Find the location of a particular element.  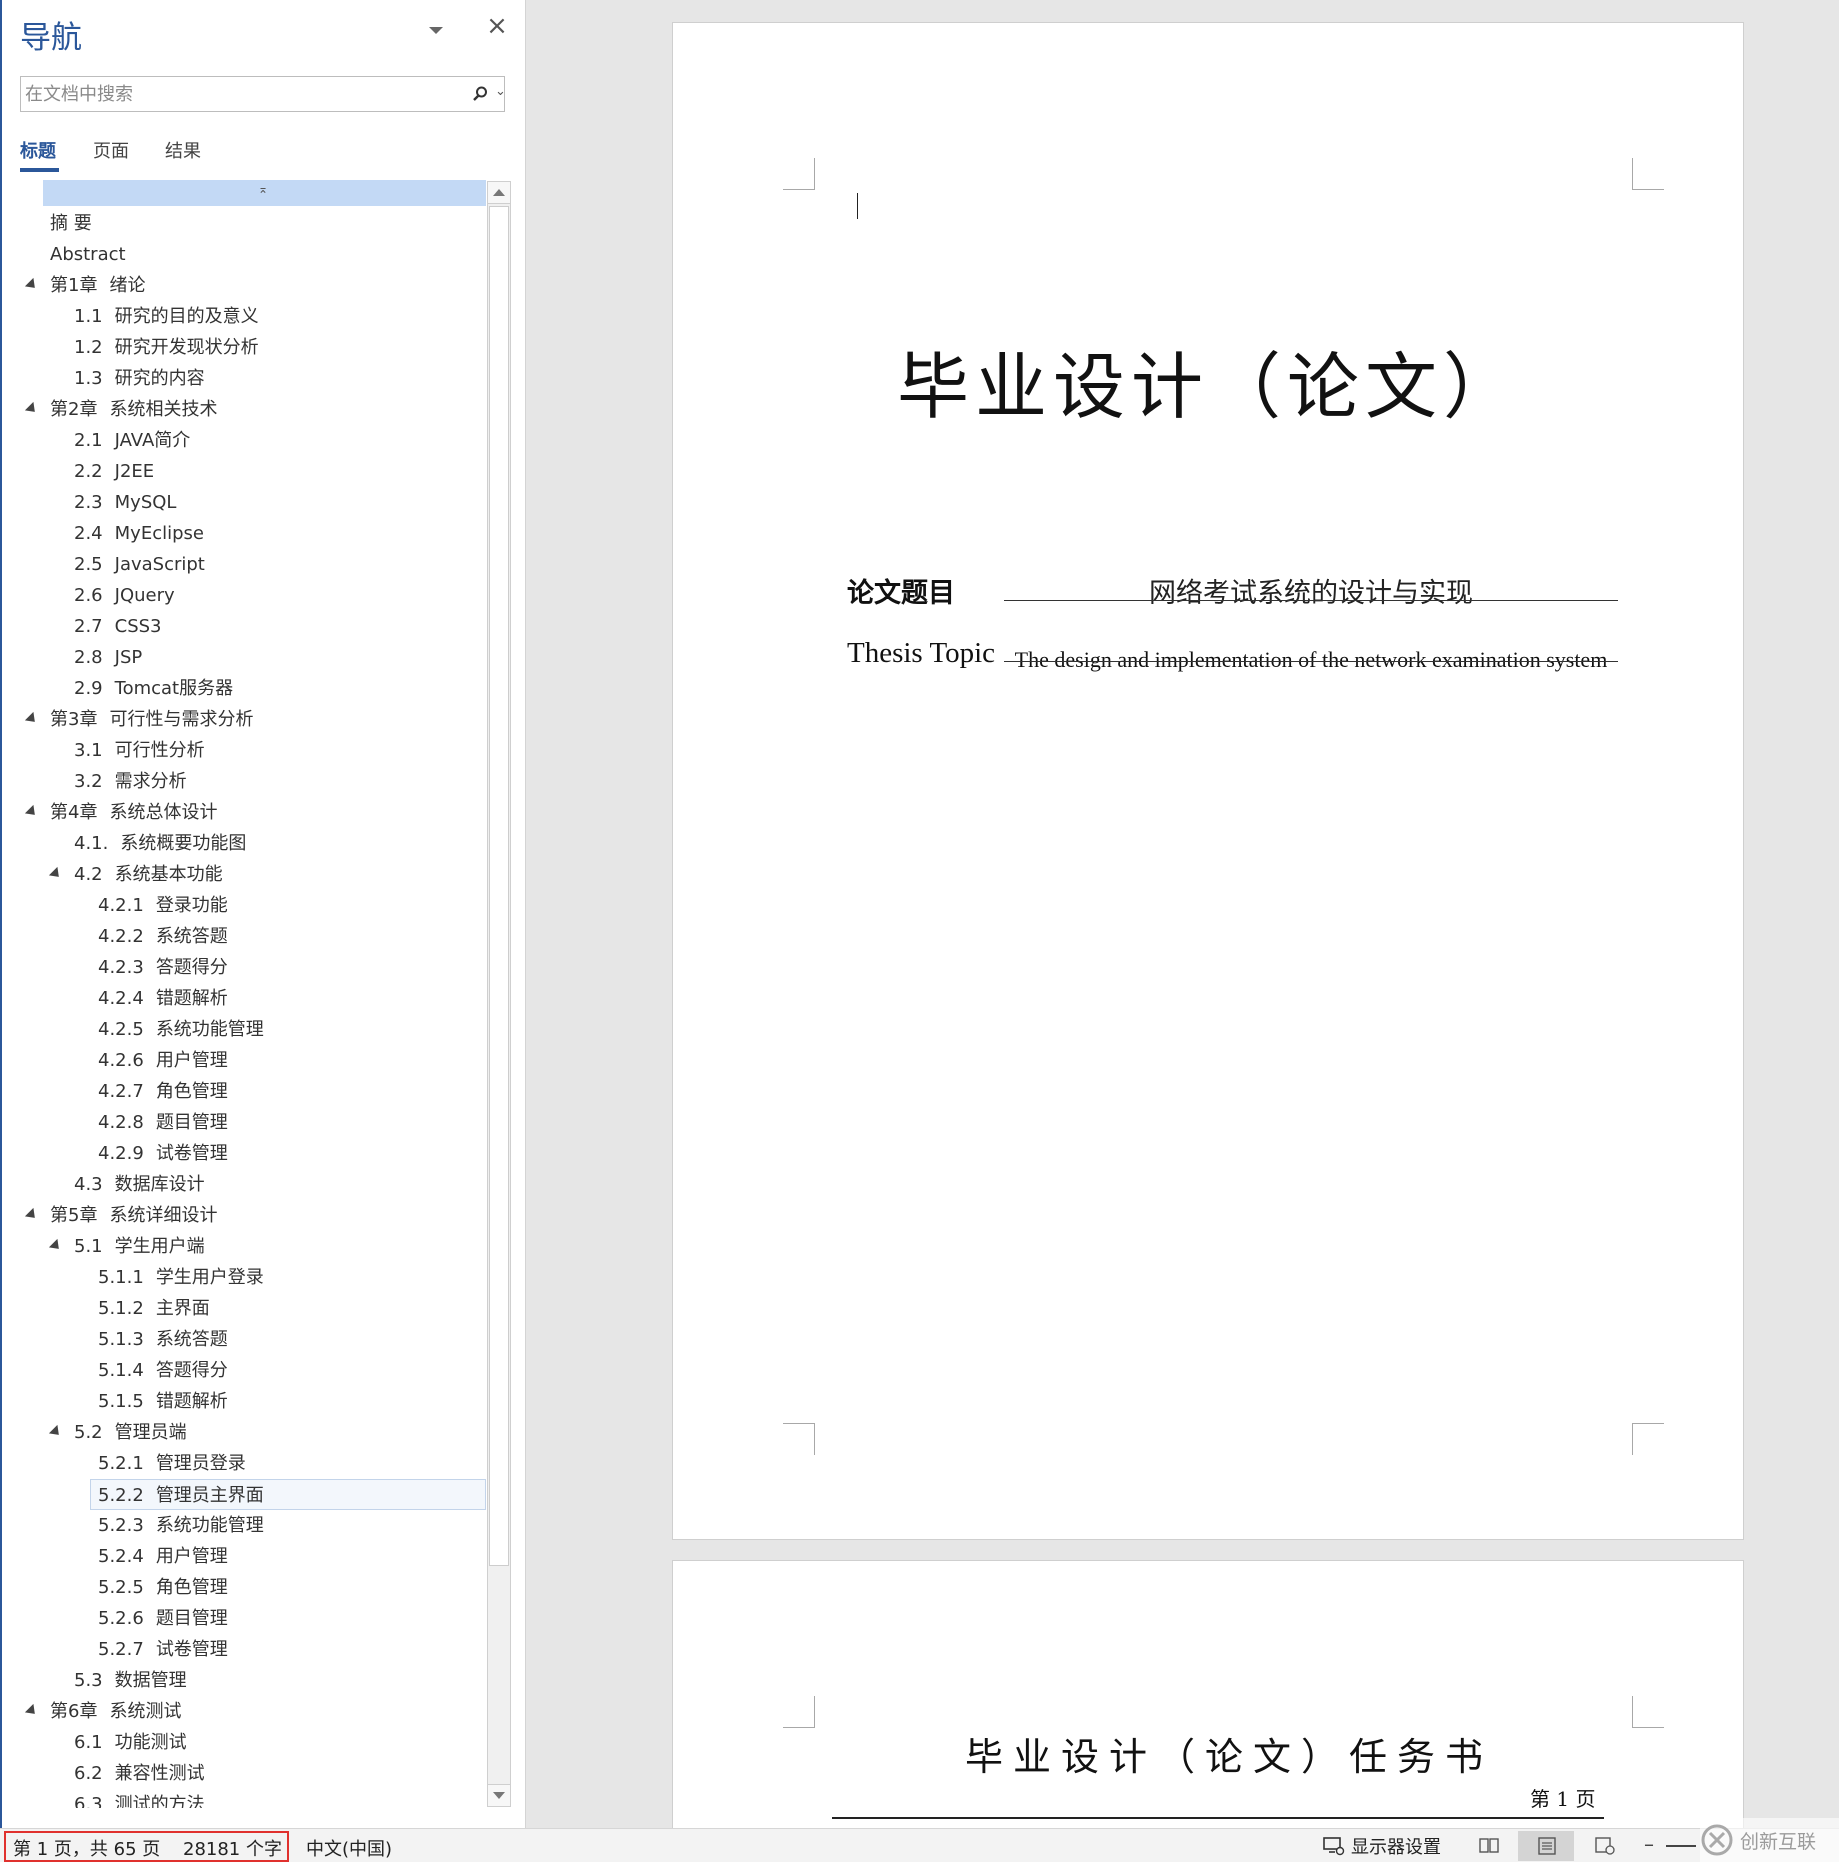

heading-item: 1.3 研究的内容 is located at coordinates (139, 378).